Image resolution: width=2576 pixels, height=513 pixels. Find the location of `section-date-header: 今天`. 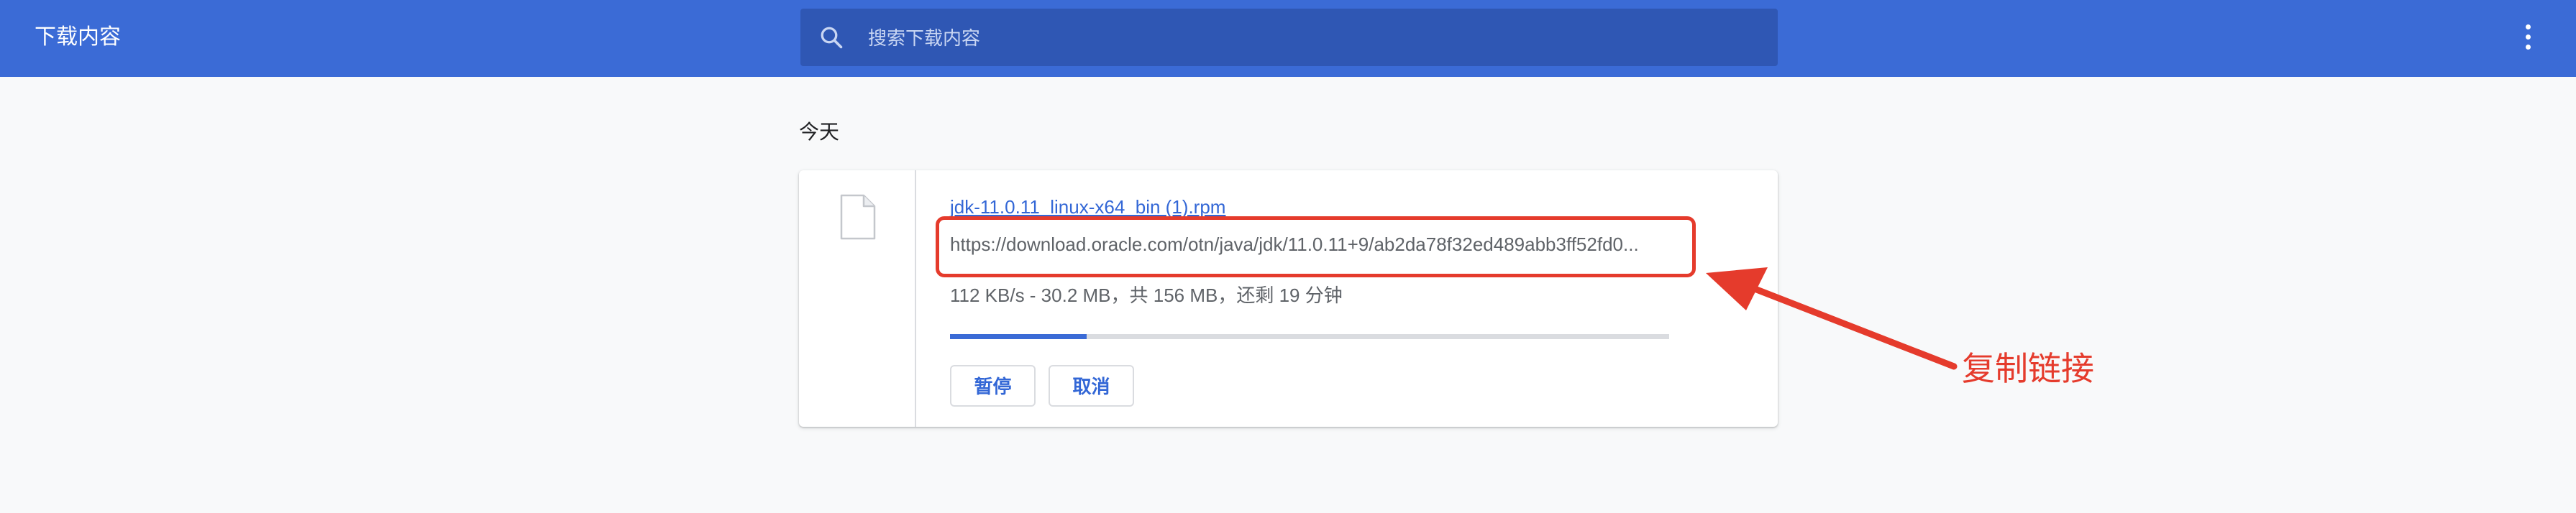

section-date-header: 今天 is located at coordinates (819, 132).